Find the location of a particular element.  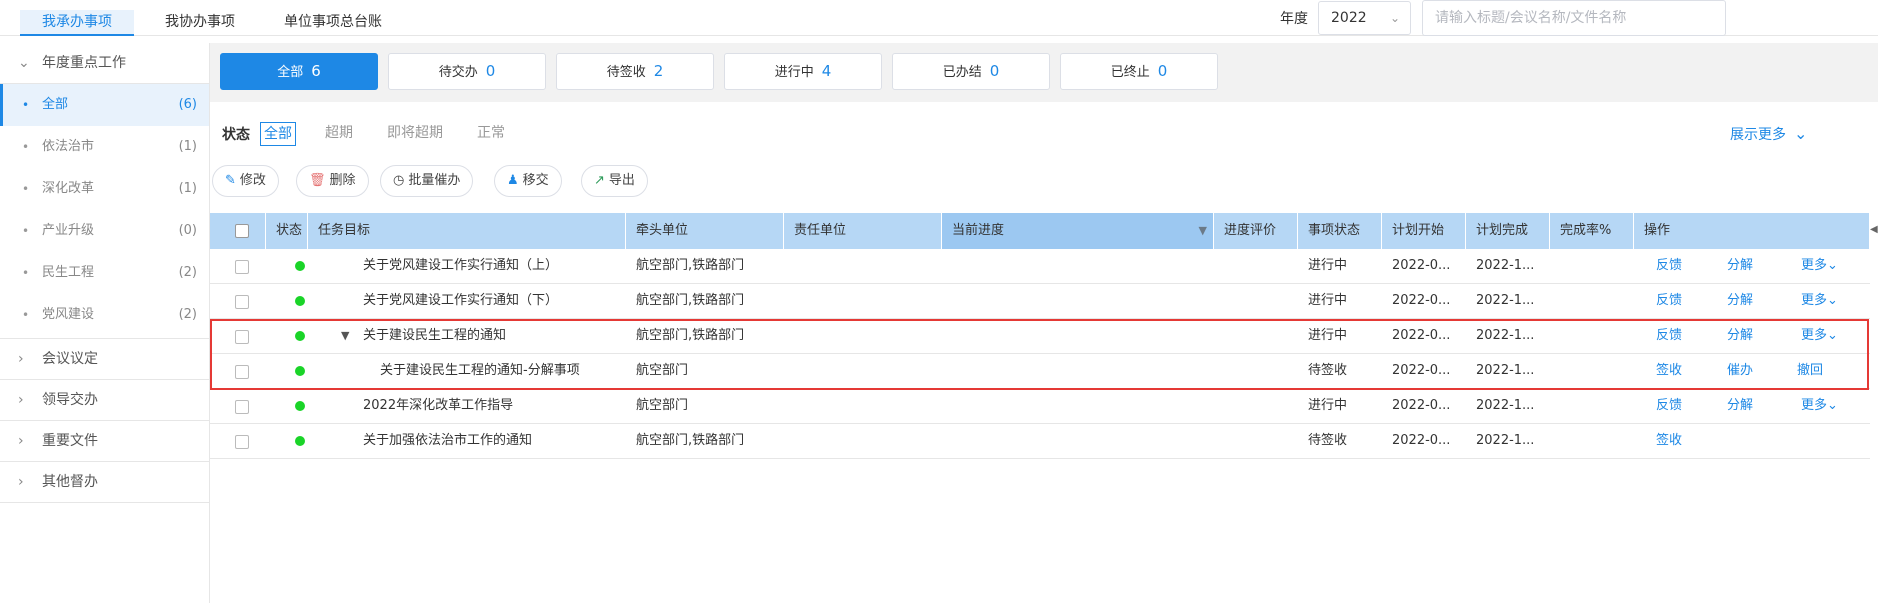

batch-urge-button: ◷ 批量催办 is located at coordinates (427, 181).